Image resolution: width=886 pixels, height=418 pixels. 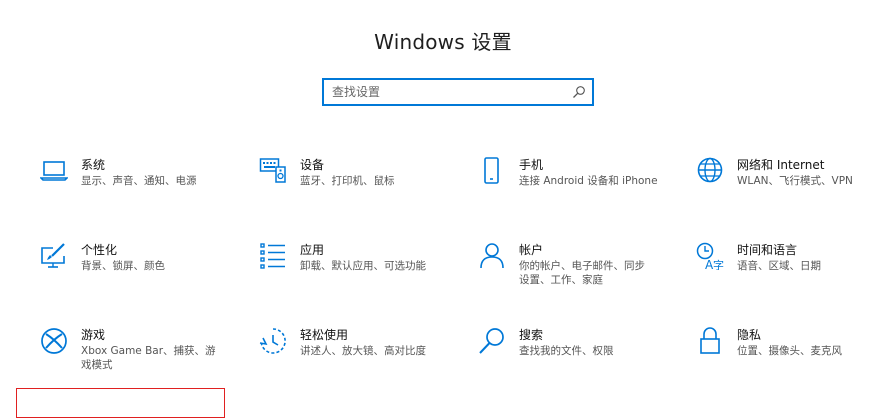 What do you see at coordinates (54, 171) in the screenshot?
I see `laptop-icon` at bounding box center [54, 171].